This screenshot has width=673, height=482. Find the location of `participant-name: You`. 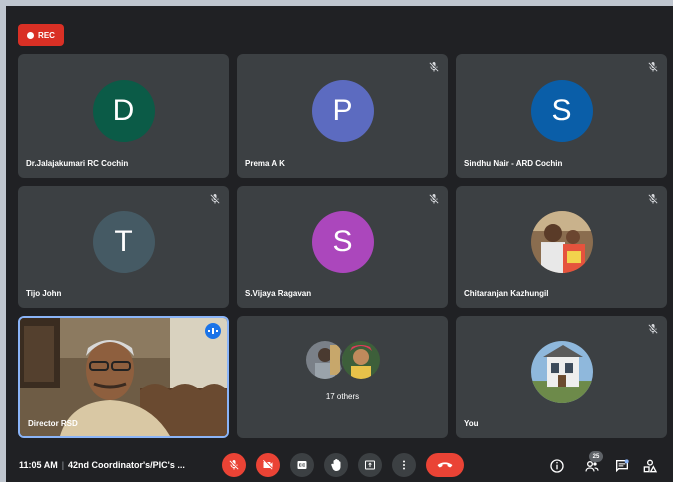

participant-name: You is located at coordinates (471, 423).